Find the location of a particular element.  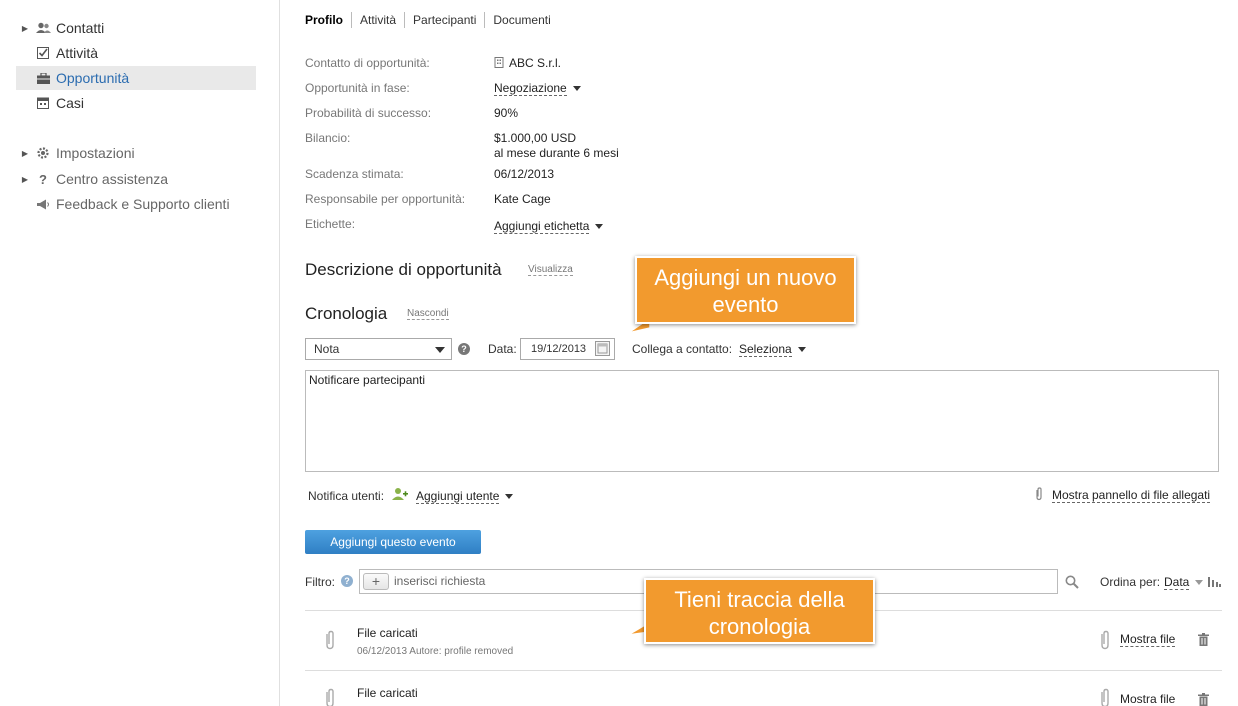

event-type-value: Nota is located at coordinates (327, 349).